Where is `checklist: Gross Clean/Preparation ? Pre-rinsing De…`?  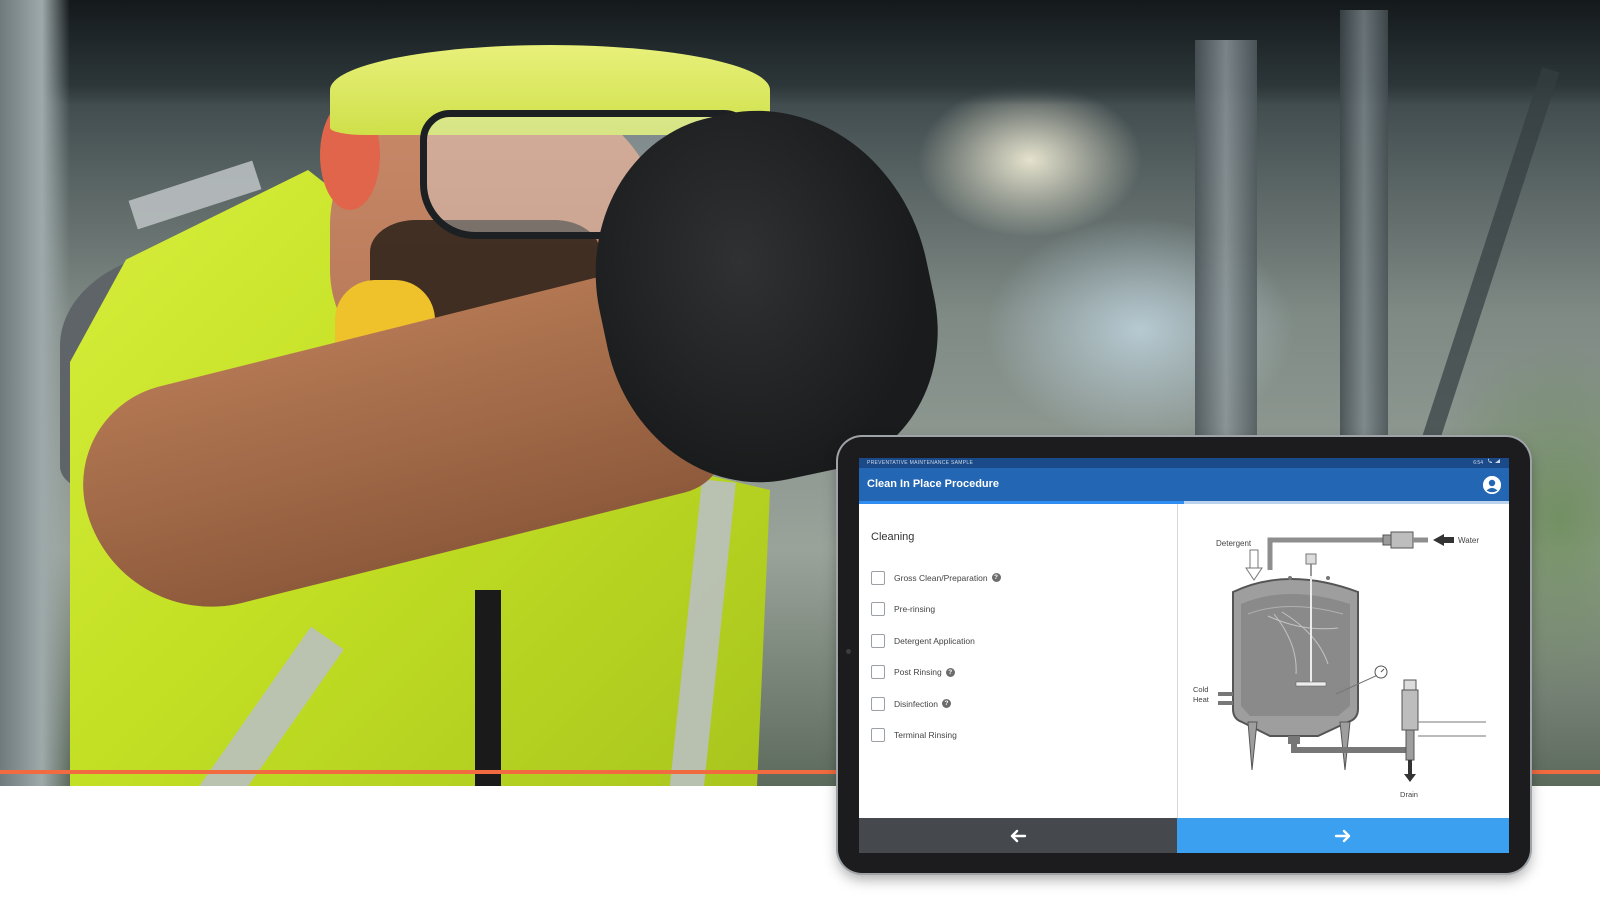
checklist: Gross Clean/Preparation ? Pre-rinsing De… is located at coordinates (936, 656).